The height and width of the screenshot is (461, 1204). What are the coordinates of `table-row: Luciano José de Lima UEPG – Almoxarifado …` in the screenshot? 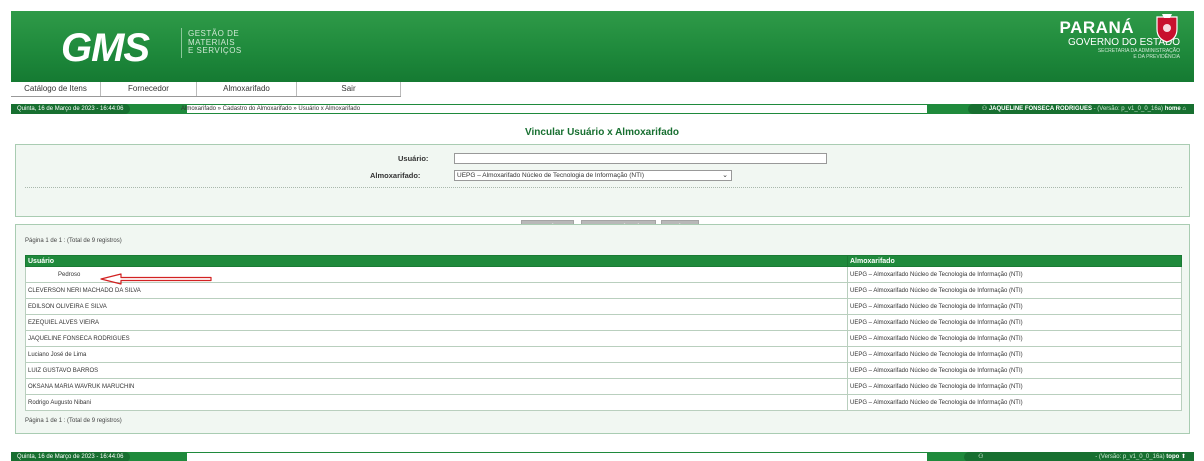 It's located at (603, 354).